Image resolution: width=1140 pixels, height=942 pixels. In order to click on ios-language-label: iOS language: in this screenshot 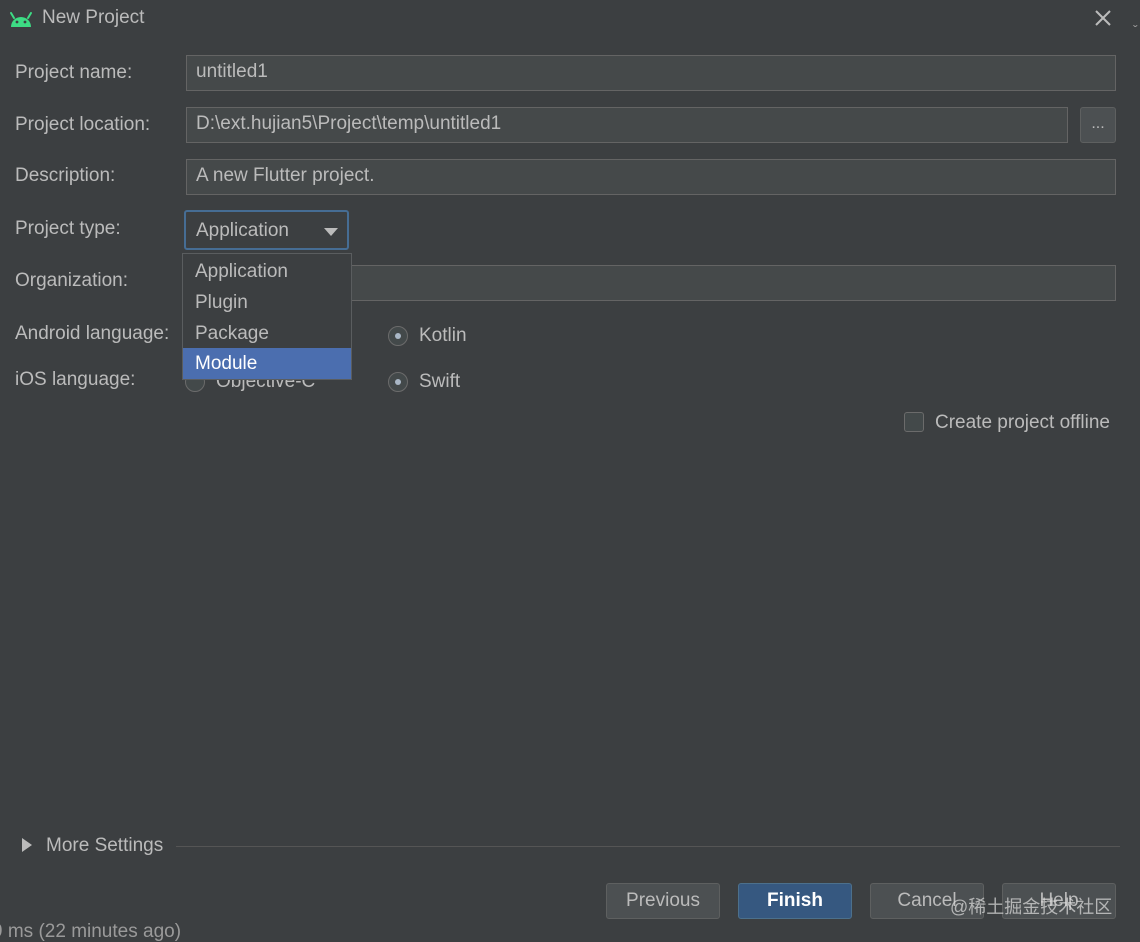, I will do `click(75, 379)`.